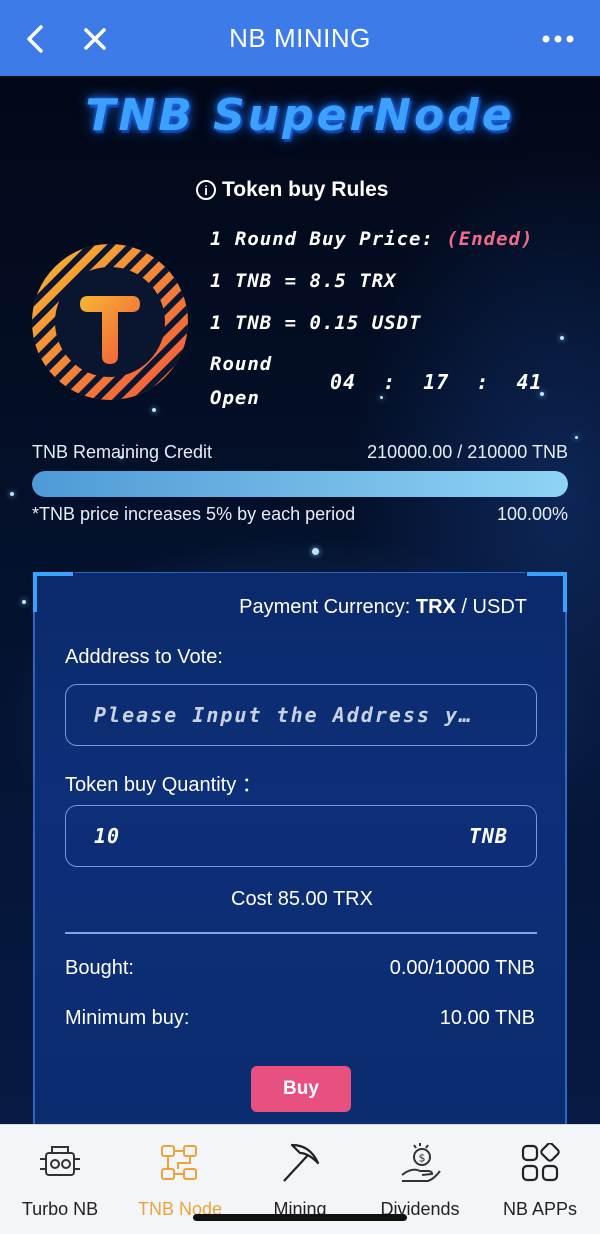 Image resolution: width=600 pixels, height=1234 pixels. Describe the element at coordinates (35, 39) in the screenshot. I see `chevron-left-icon` at that location.